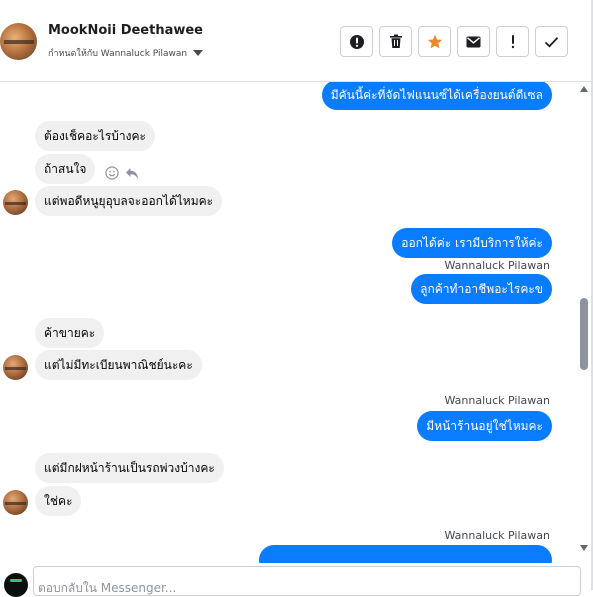  Describe the element at coordinates (484, 426) in the screenshot. I see `message-bubble: มีหน้าร้านอยู่ใช่ไหมคะ` at that location.